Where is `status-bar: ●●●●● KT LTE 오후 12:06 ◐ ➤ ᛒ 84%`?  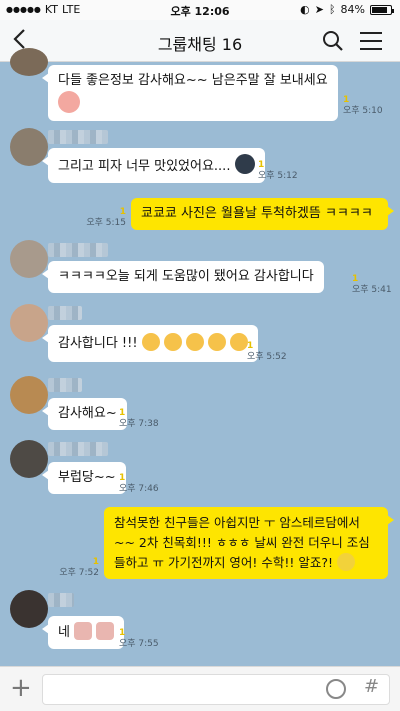 status-bar: ●●●●● KT LTE 오후 12:06 ◐ ➤ ᛒ 84% is located at coordinates (200, 10).